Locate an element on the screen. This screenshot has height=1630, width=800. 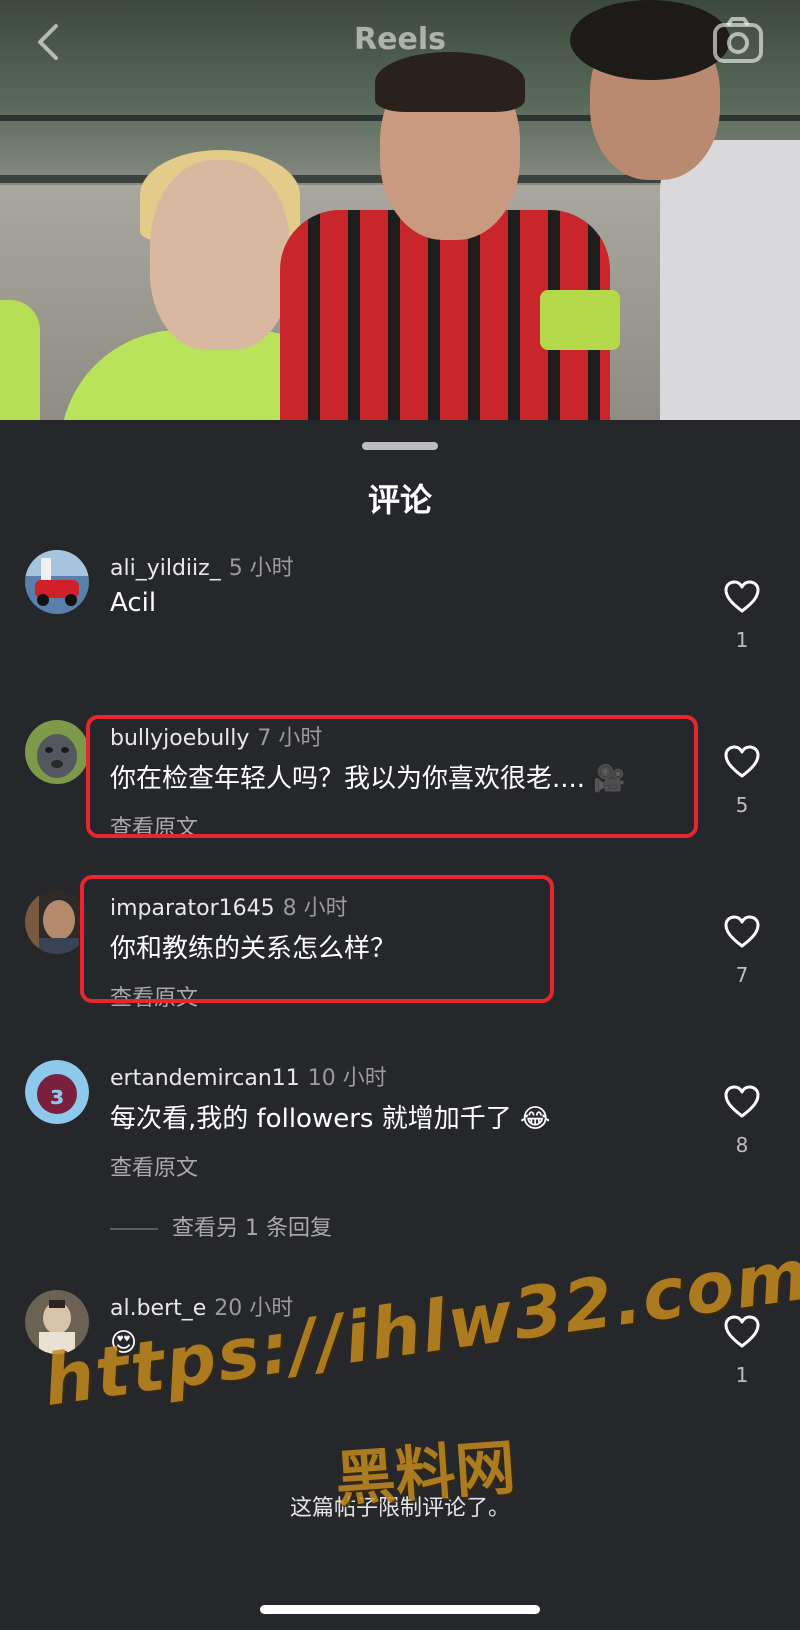
comment-author: ali_yildiiz_ 5 小时 is located at coordinates (202, 566).